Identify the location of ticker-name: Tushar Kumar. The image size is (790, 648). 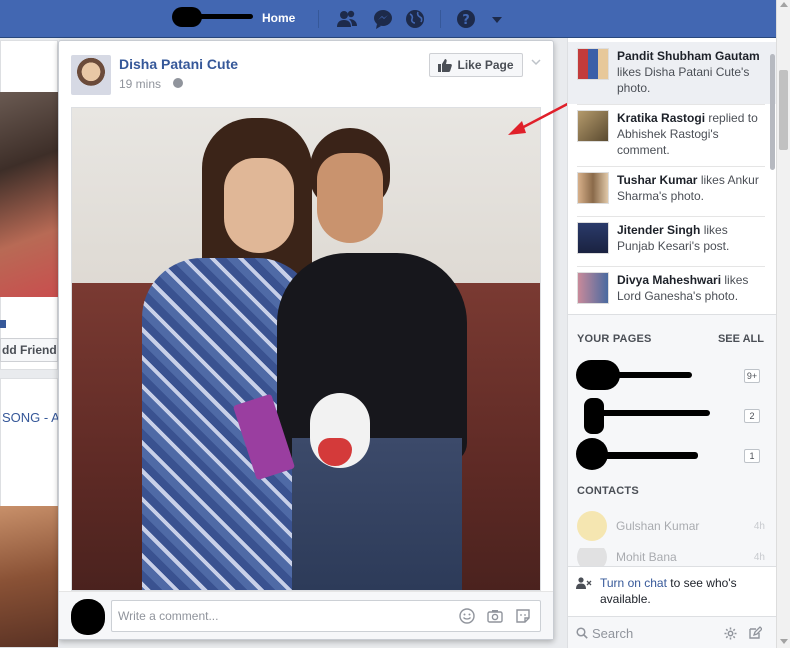
(657, 180).